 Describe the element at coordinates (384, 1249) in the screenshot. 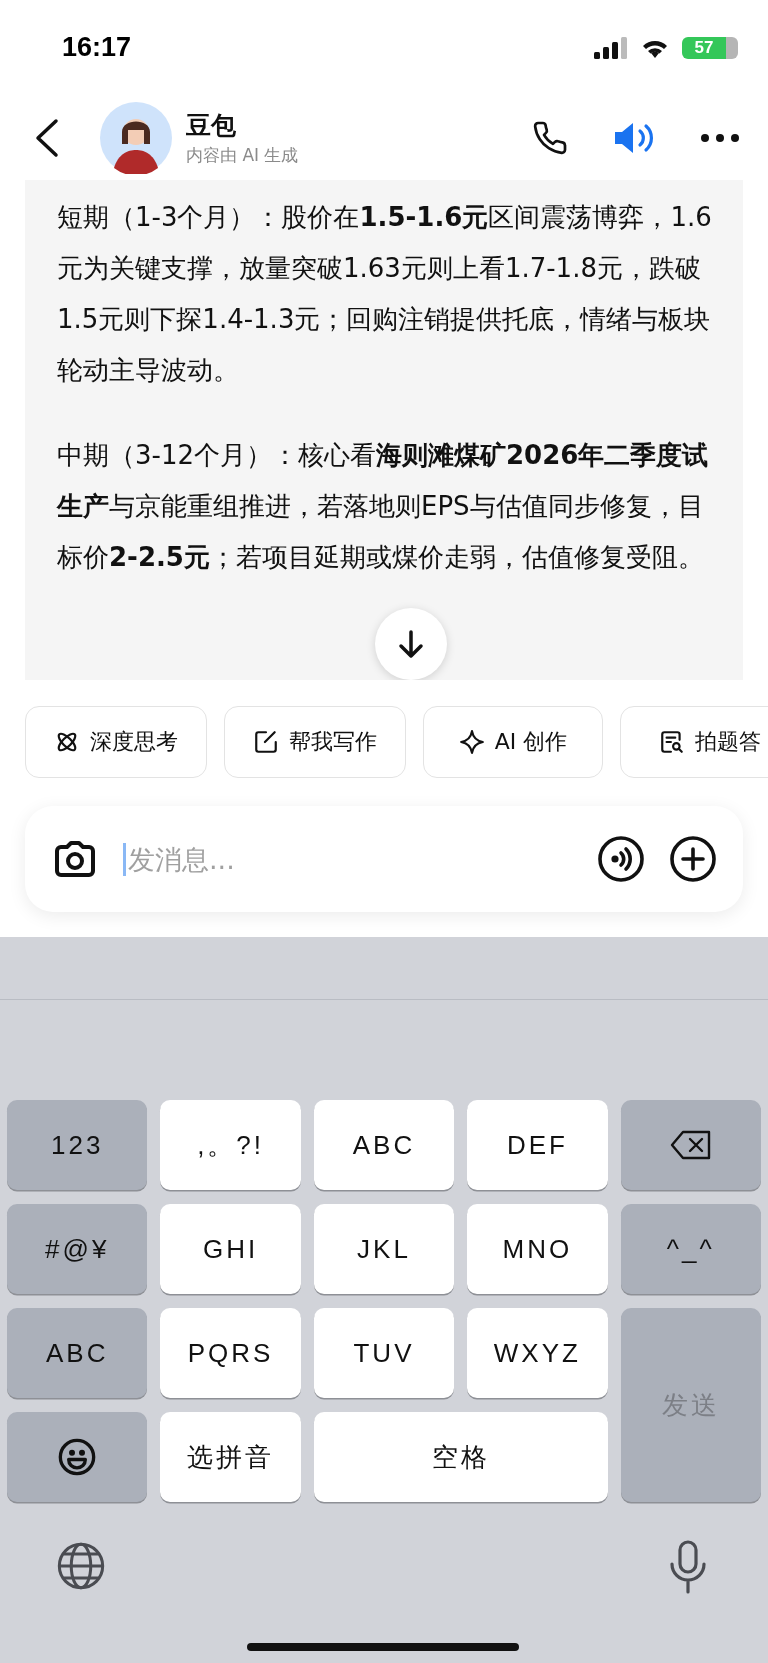

I see `keyboard-key: JKL` at that location.